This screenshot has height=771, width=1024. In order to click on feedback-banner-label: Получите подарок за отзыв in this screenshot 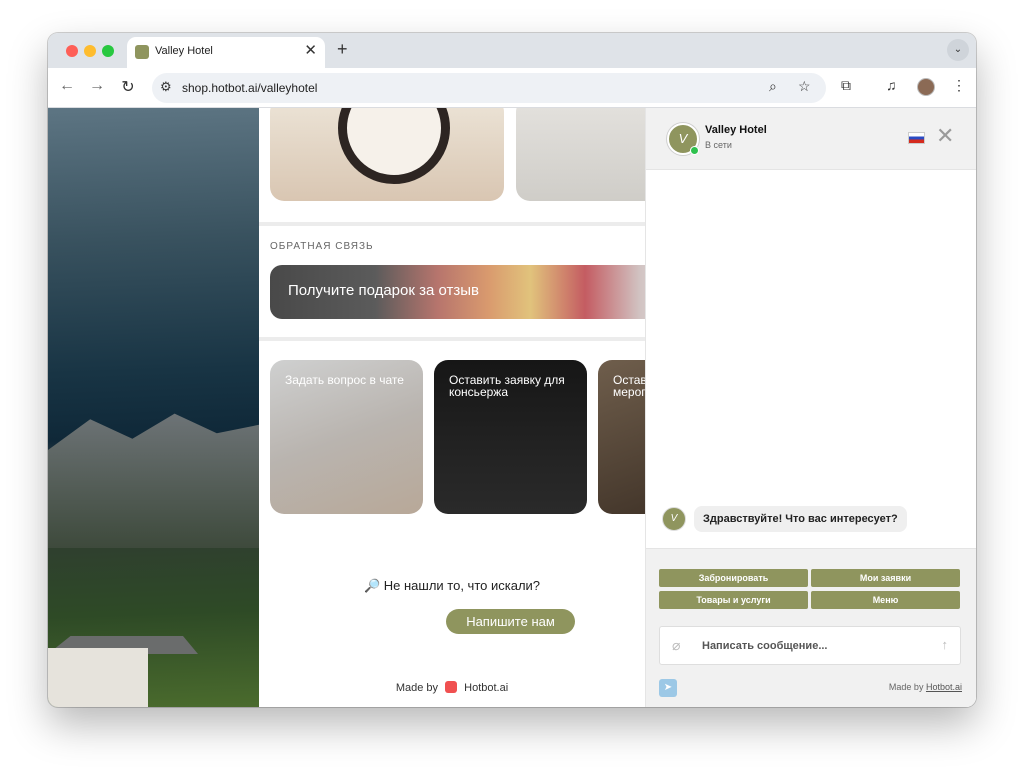, I will do `click(383, 290)`.